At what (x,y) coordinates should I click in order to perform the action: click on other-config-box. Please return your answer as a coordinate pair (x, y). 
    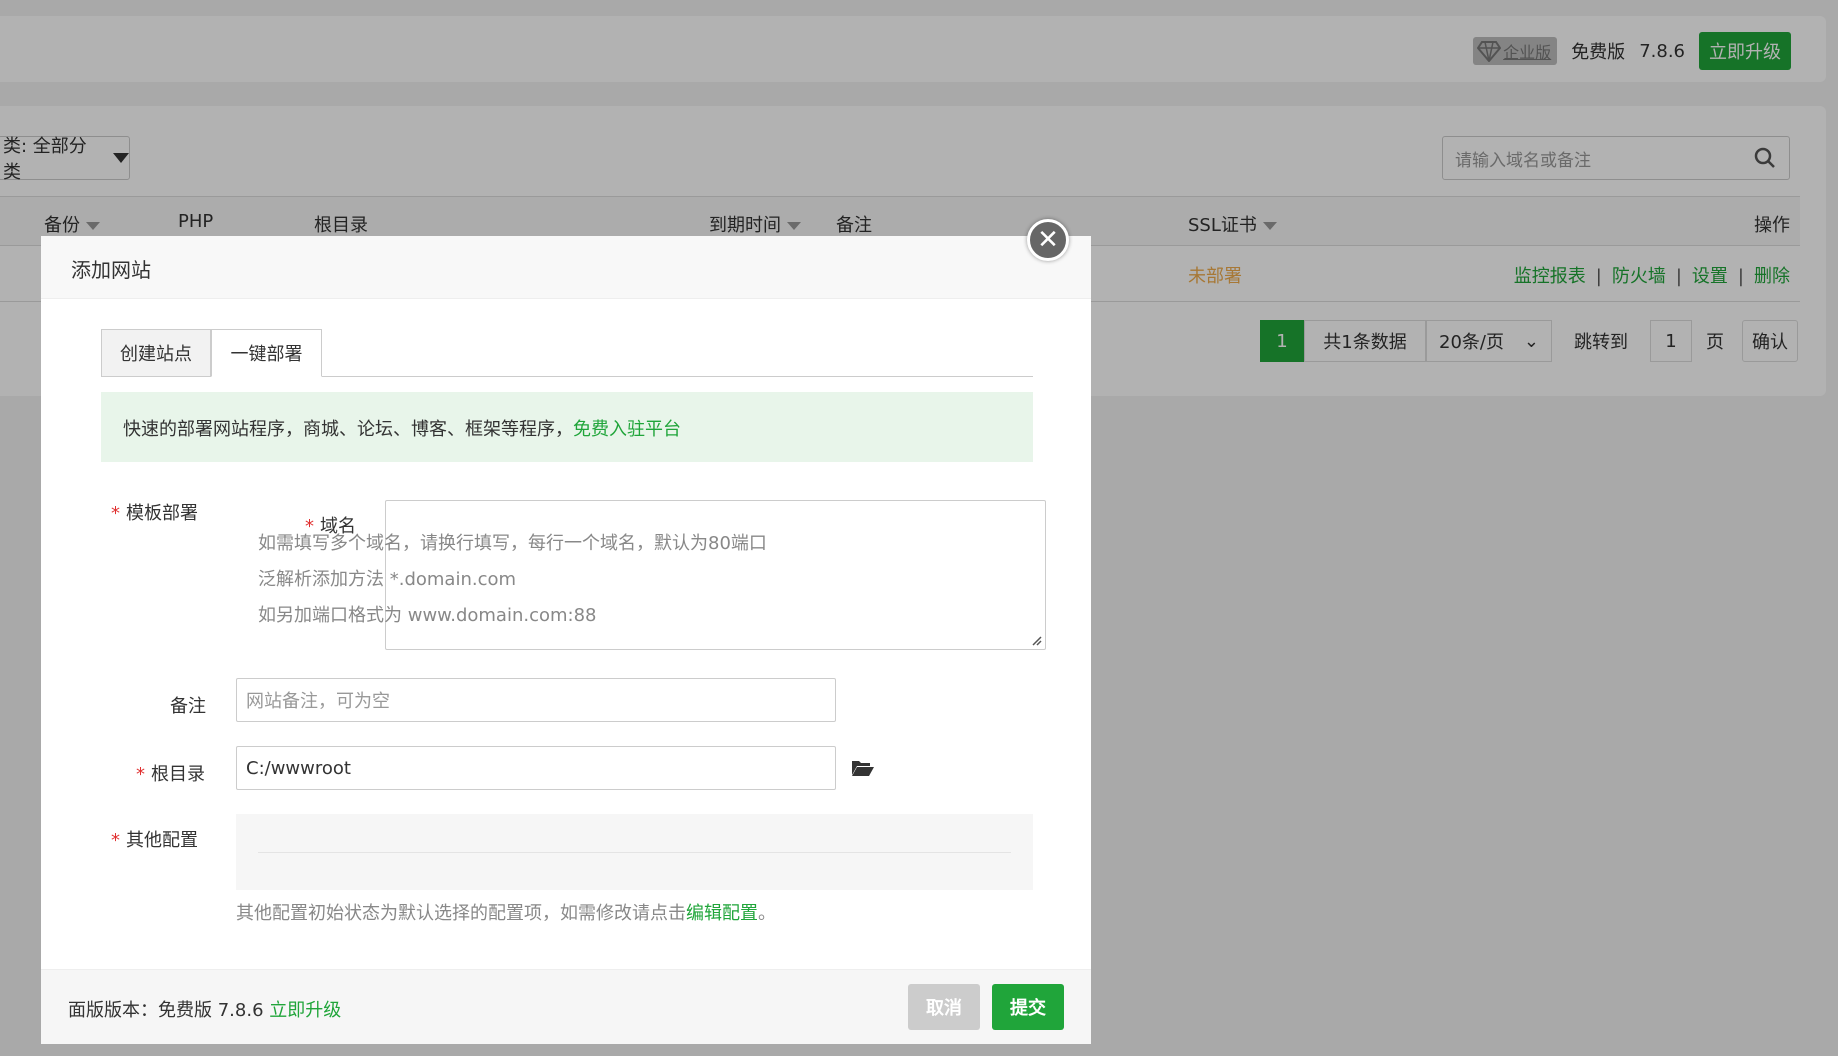
    Looking at the image, I should click on (634, 852).